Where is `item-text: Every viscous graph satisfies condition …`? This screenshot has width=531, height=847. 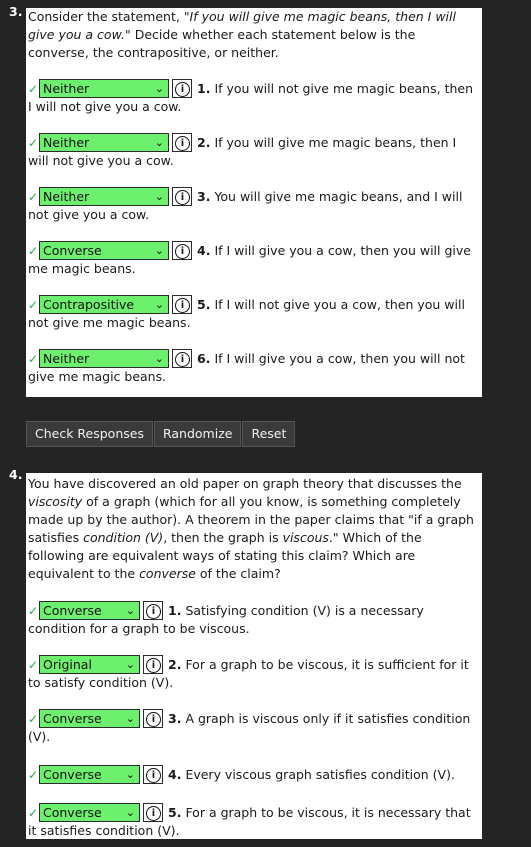
item-text: Every viscous graph satisfies condition … is located at coordinates (320, 774).